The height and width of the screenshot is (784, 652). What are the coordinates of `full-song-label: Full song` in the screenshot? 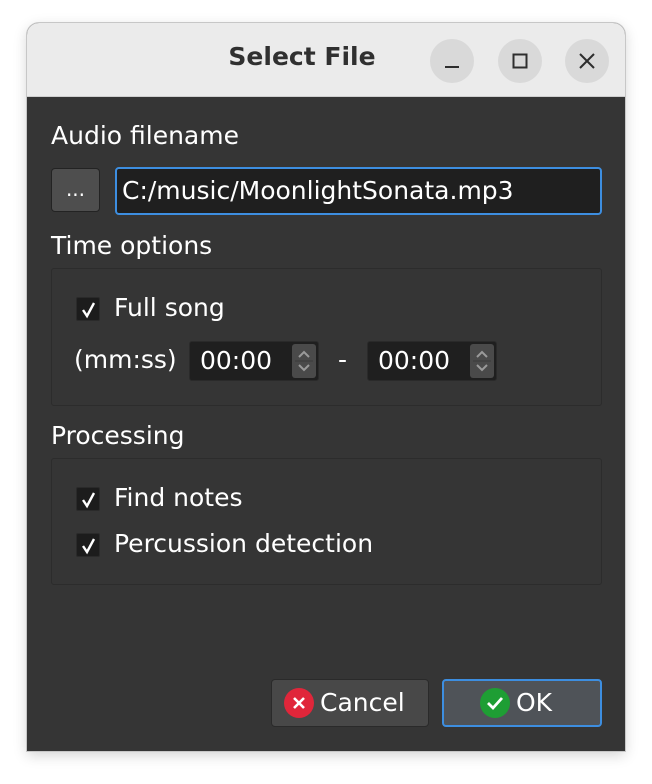 It's located at (169, 307).